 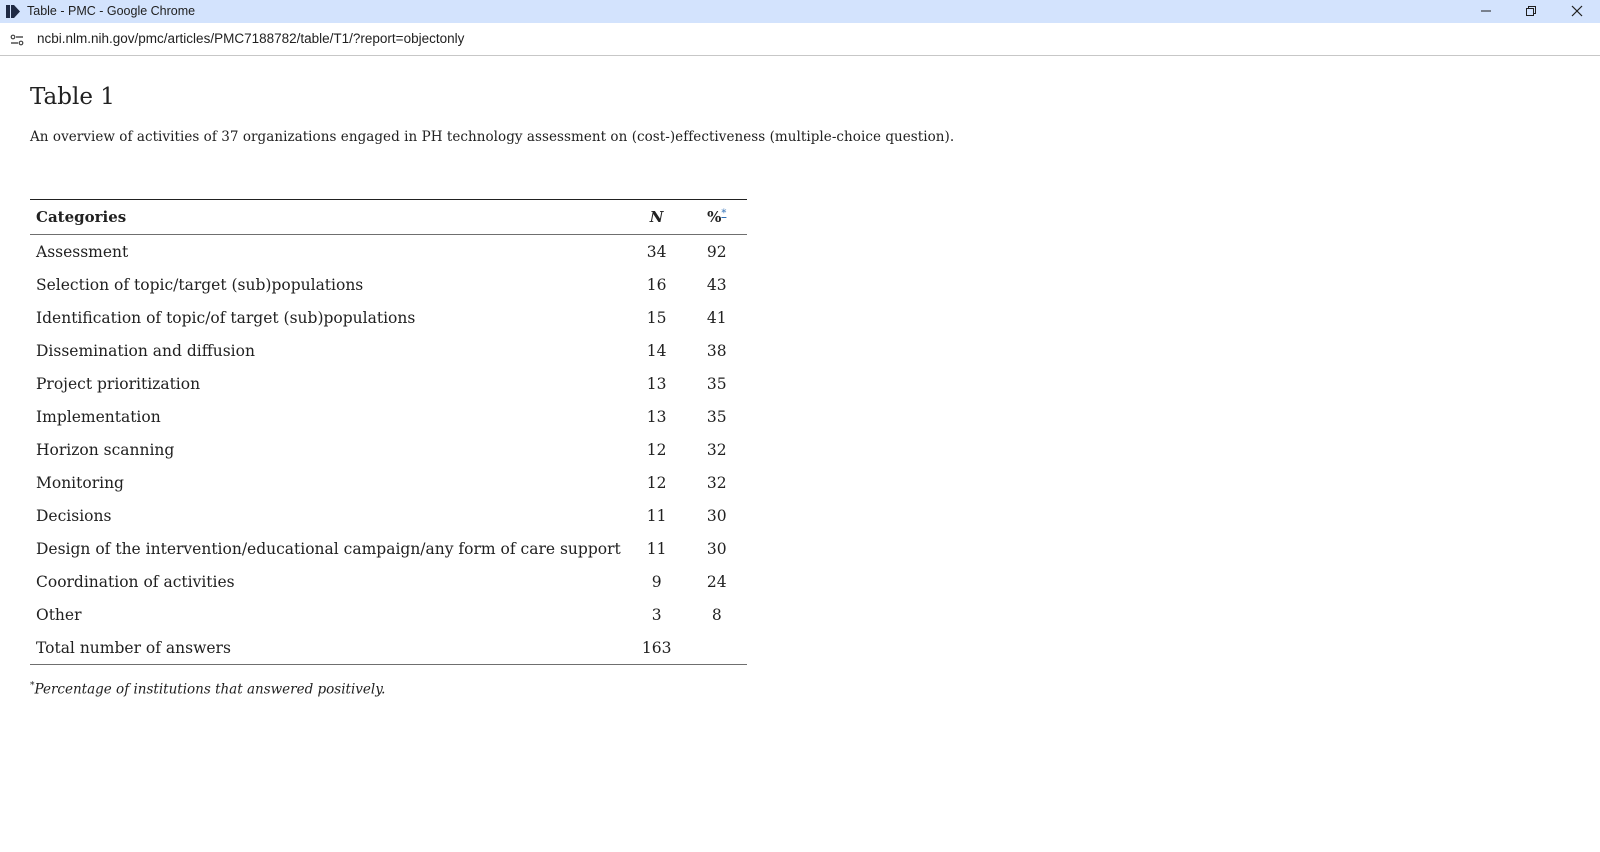 What do you see at coordinates (656, 350) in the screenshot?
I see `cell-n: 14` at bounding box center [656, 350].